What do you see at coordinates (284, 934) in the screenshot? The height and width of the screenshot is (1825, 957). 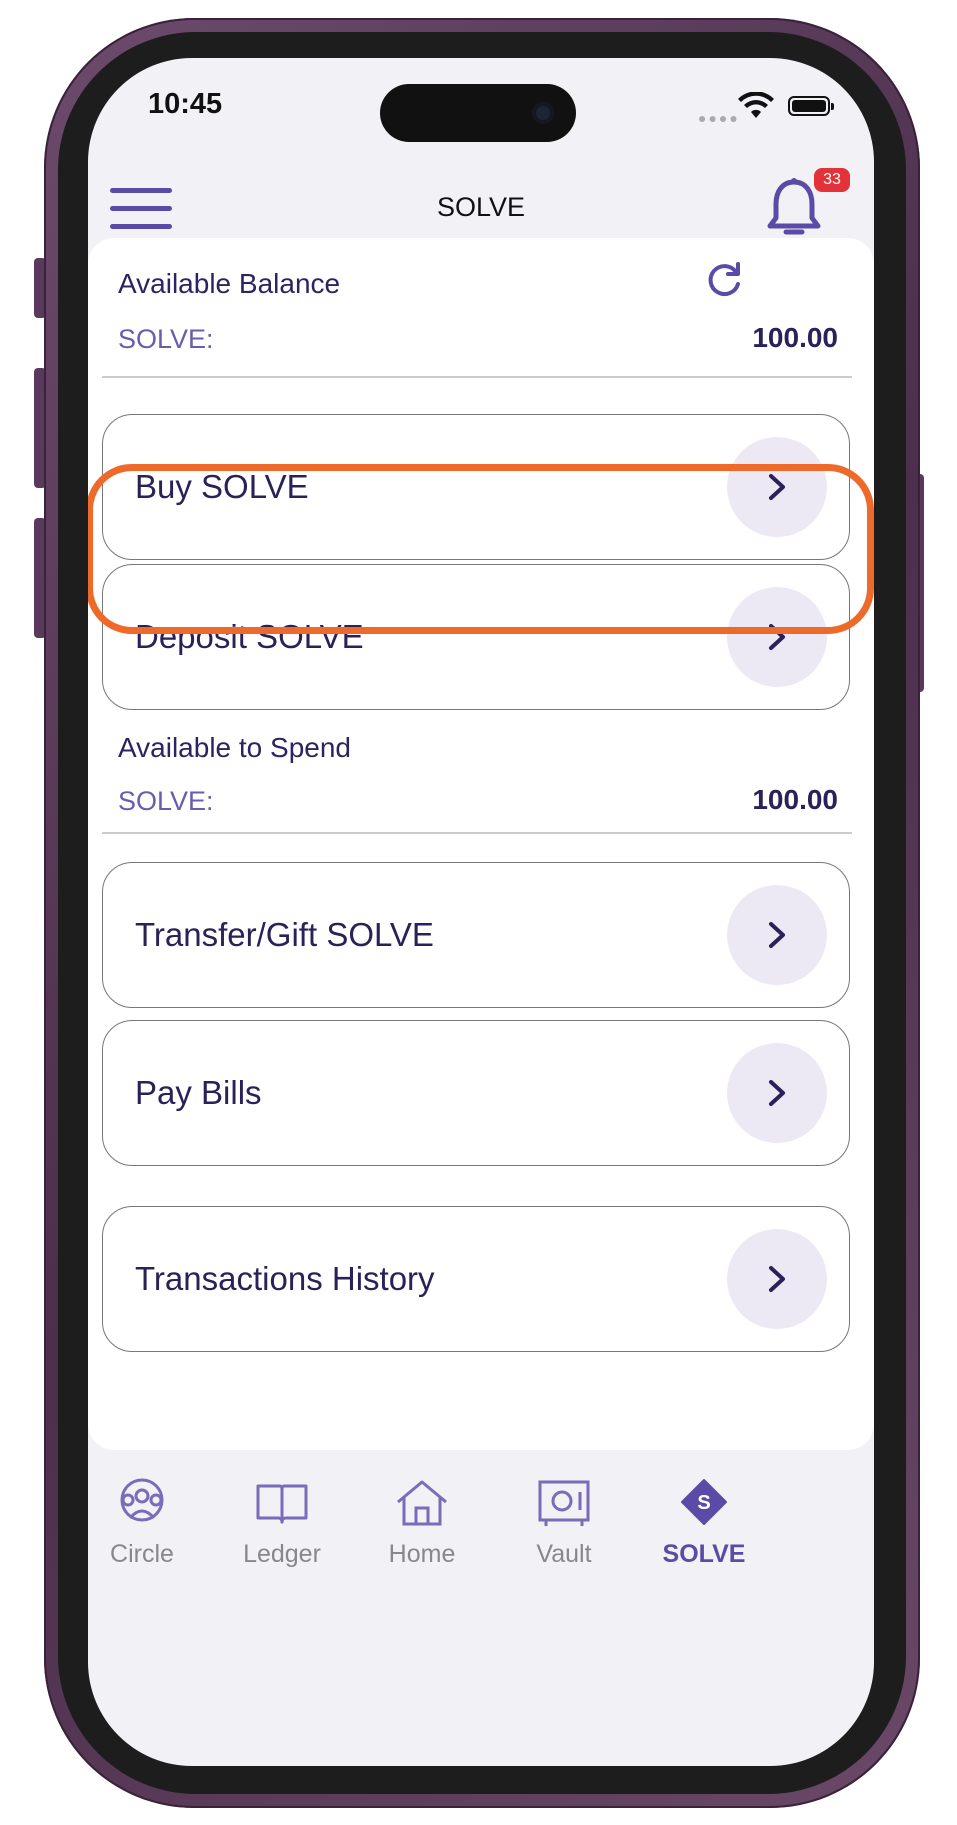 I see `transfer-gift-label: Transfer/Gift SOLVE` at bounding box center [284, 934].